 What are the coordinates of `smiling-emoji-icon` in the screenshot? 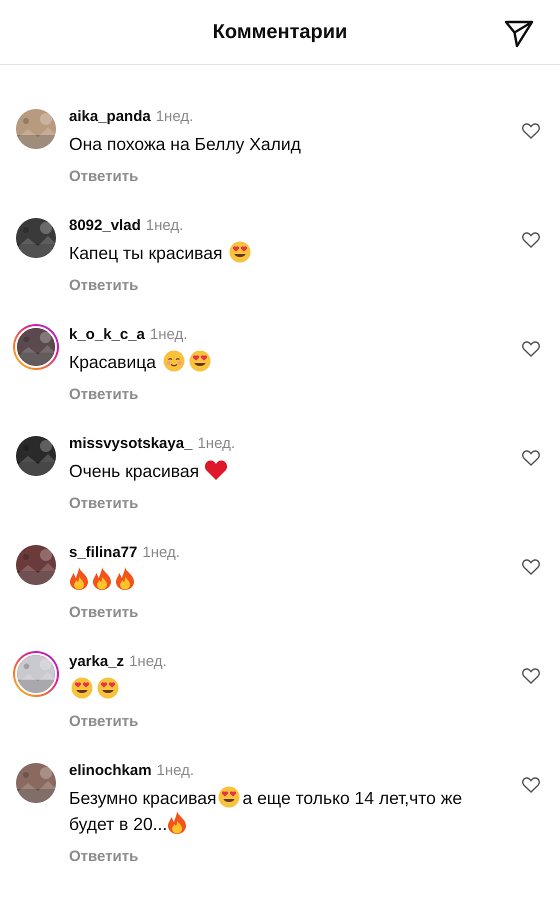 It's located at (173, 361).